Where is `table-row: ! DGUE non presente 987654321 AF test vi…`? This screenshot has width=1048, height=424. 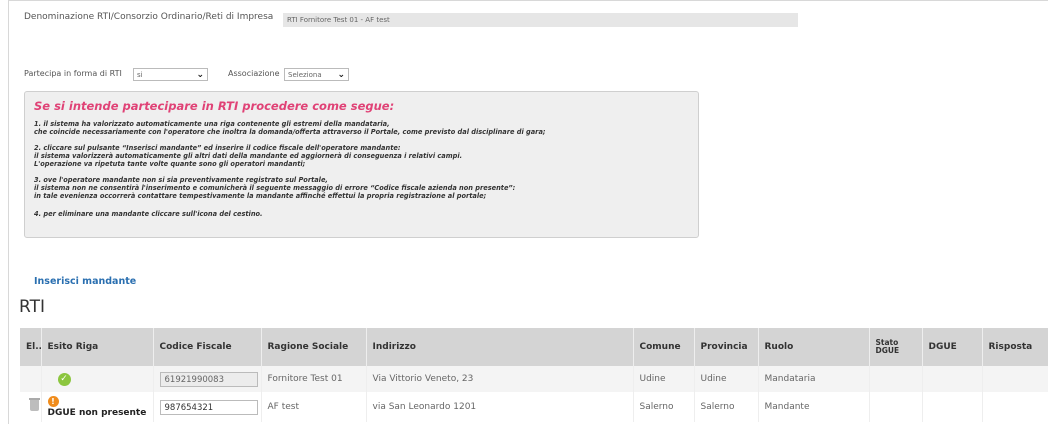
table-row: ! DGUE non presente 987654321 AF test vi… is located at coordinates (534, 407).